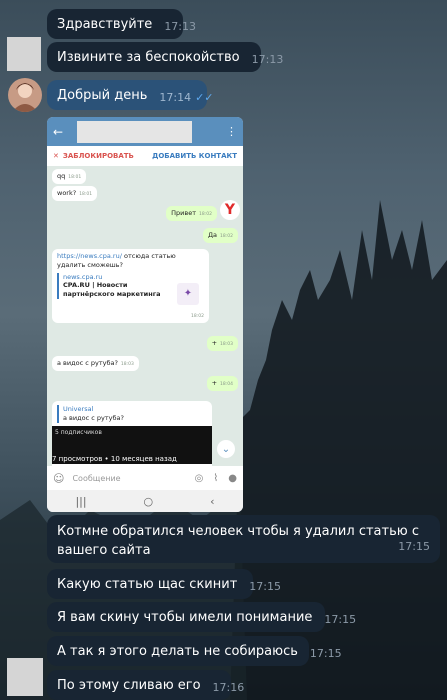  I want to click on message-bubble: Здравствуйте 17:13, so click(121, 24).